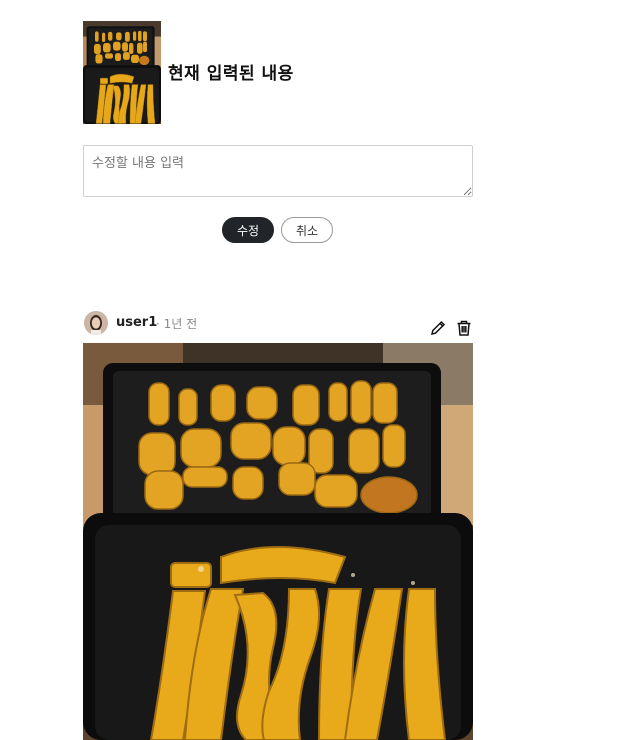  I want to click on edit-content-input, so click(278, 171).